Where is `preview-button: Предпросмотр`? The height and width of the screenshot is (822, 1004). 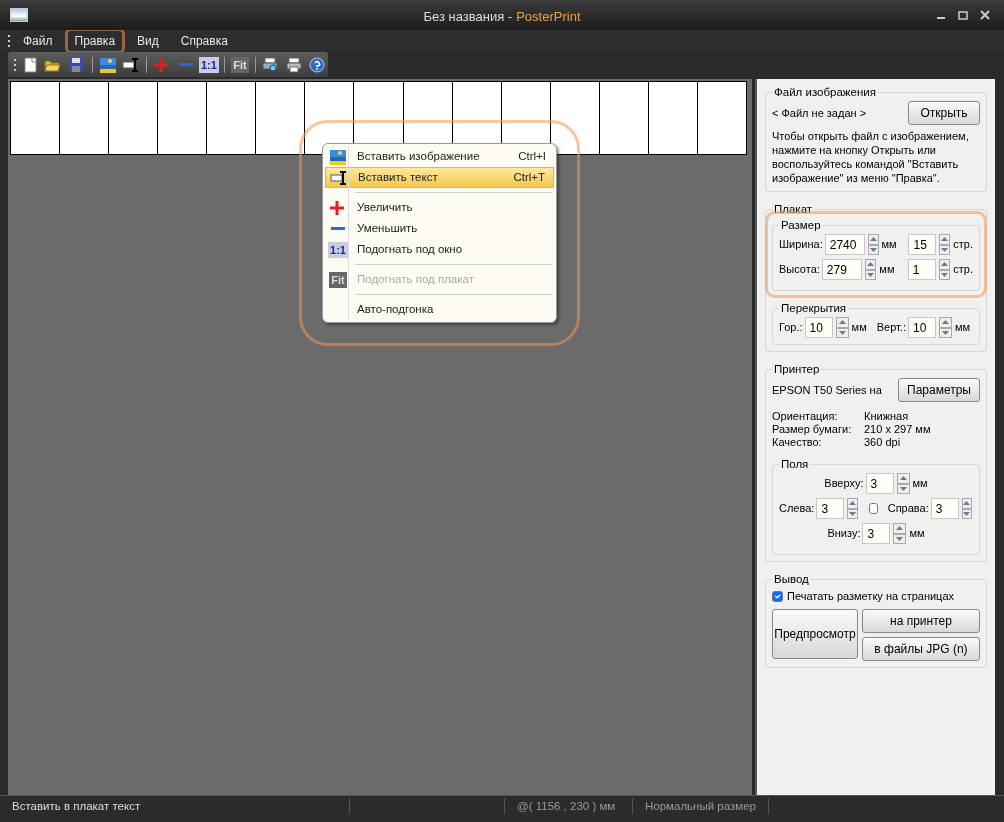
preview-button: Предпросмотр is located at coordinates (815, 633).